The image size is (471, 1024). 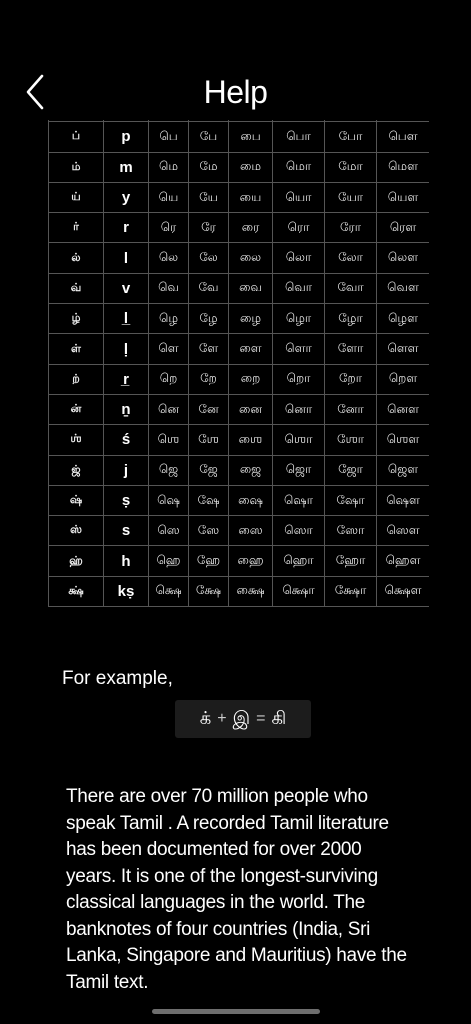 I want to click on consonant-cell: வ், so click(x=76, y=288).